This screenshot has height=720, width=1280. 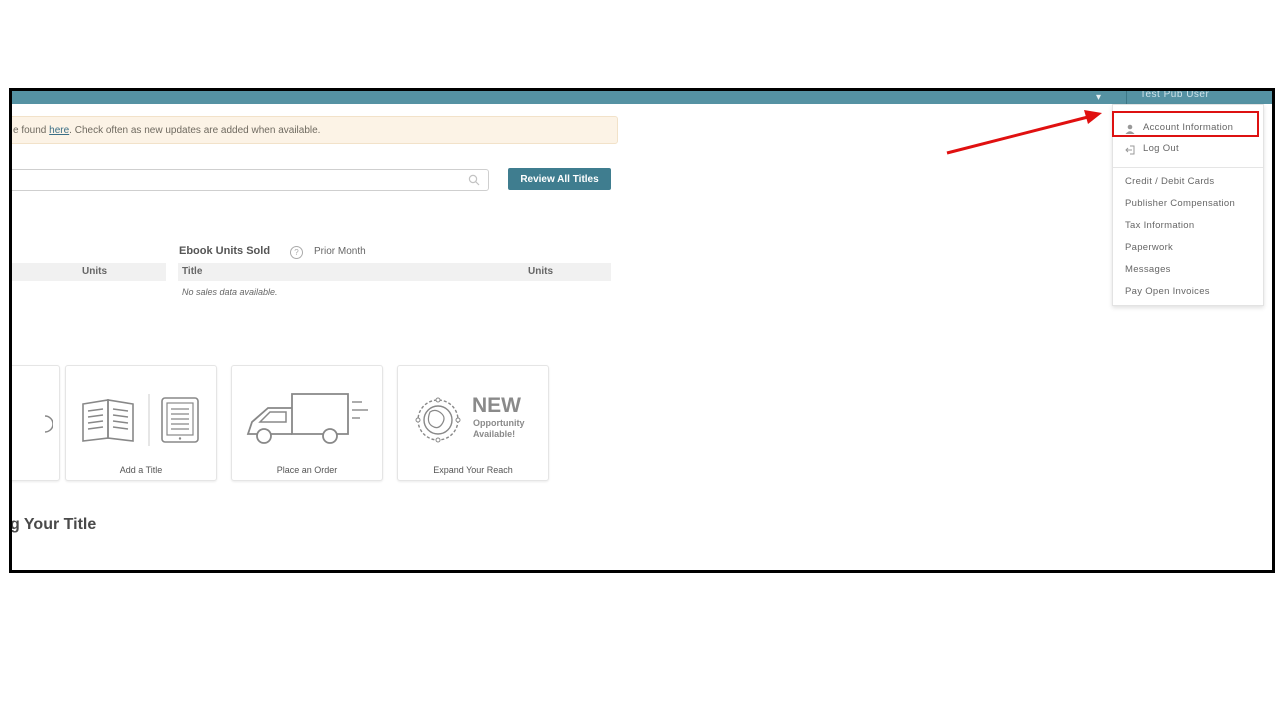 I want to click on new-opportunity-line1: Opportunity, so click(x=499, y=423).